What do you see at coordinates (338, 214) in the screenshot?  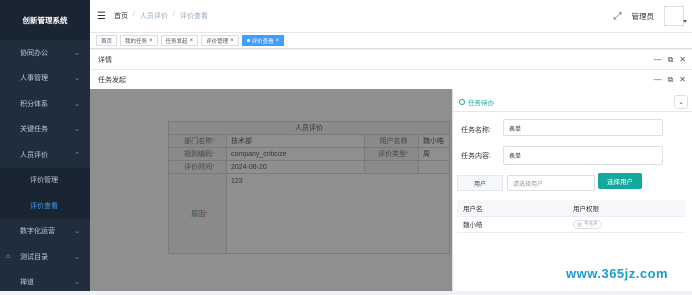 I see `reason-value: 123` at bounding box center [338, 214].